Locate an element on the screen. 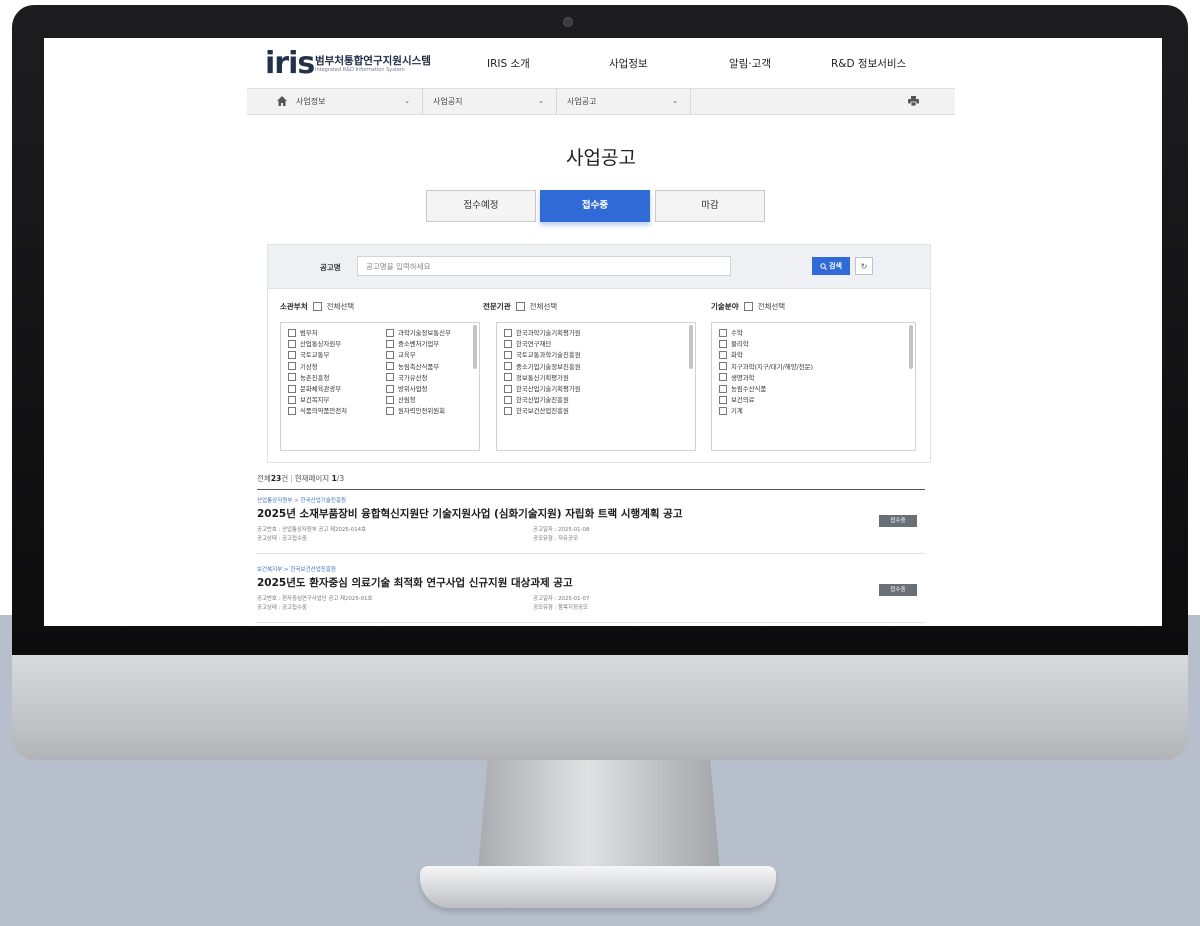 The width and height of the screenshot is (1200, 926). ministry-option: 원자력안전위원회 is located at coordinates (418, 410).